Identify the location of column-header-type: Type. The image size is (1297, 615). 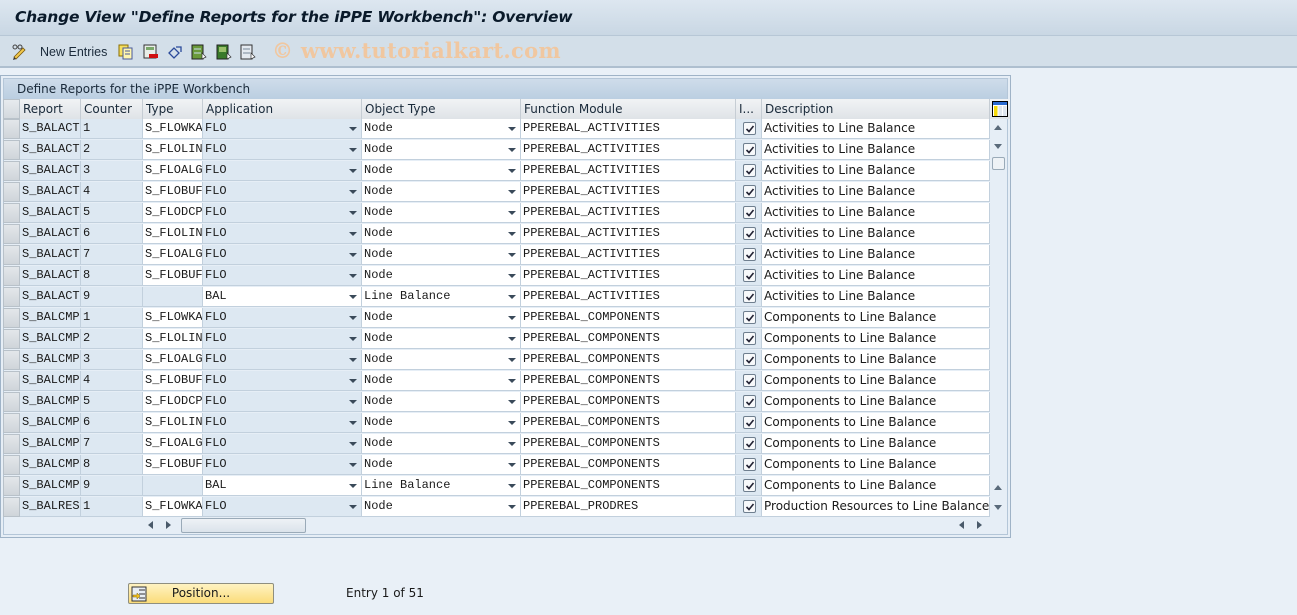
(173, 109).